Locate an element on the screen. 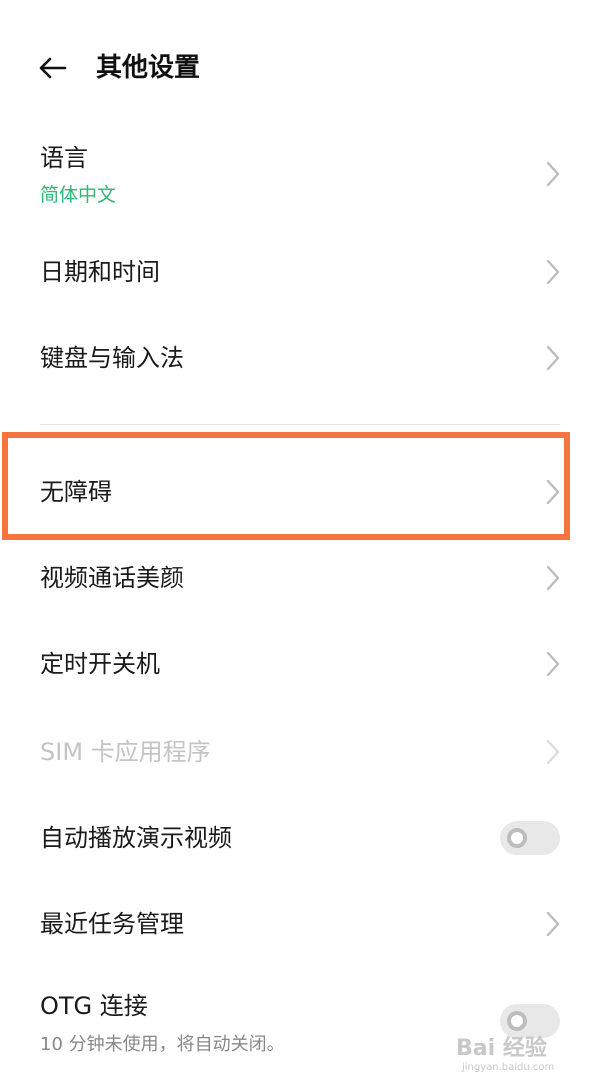  settings-item-label: 语言 is located at coordinates (64, 158).